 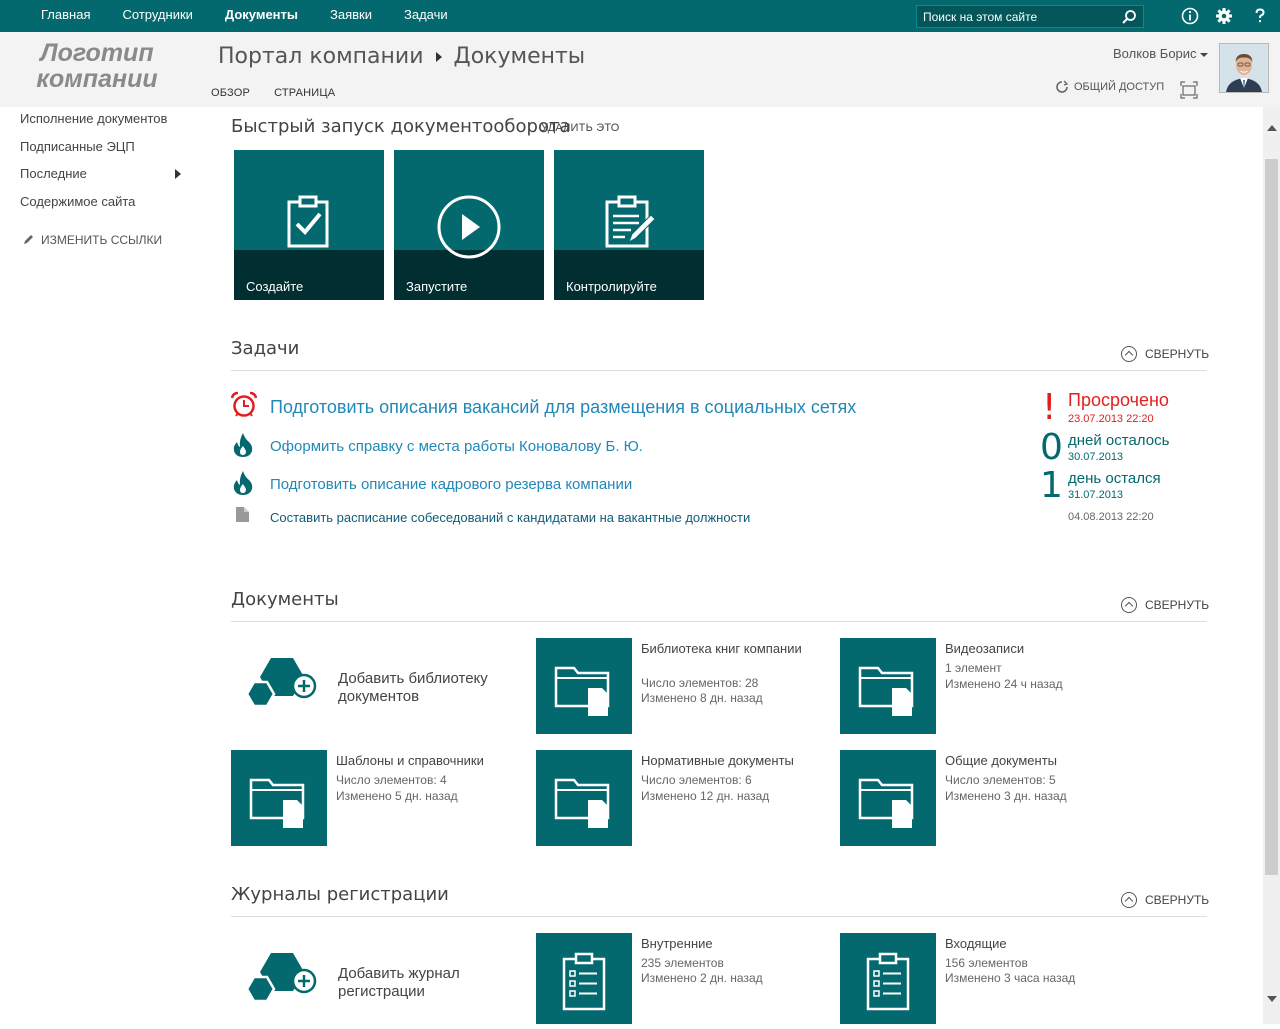 What do you see at coordinates (399, 982) in the screenshot?
I see `add-journal-label: Добавить журнал регистрации` at bounding box center [399, 982].